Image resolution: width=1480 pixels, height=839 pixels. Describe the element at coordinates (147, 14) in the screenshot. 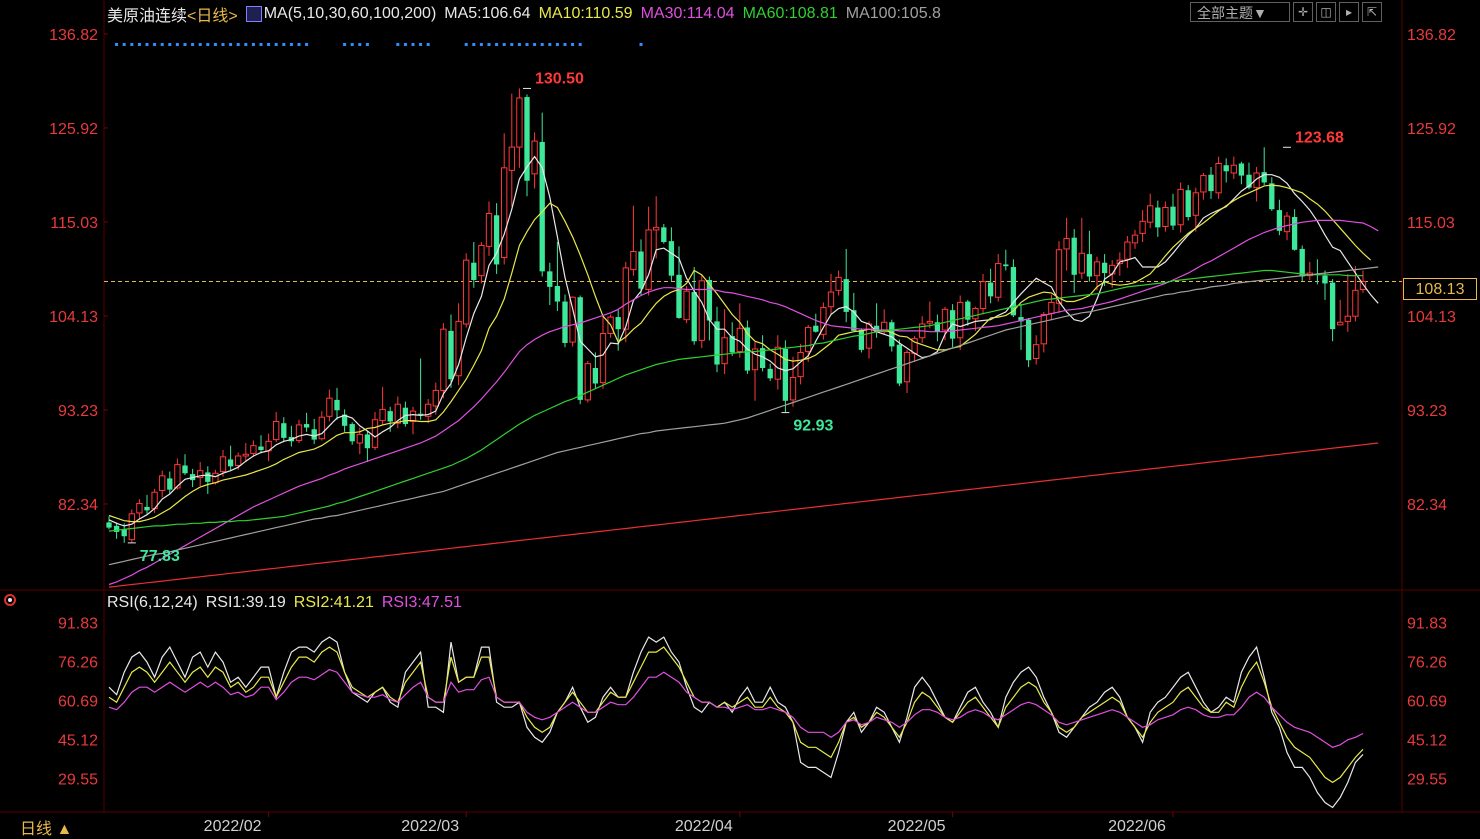

I see `symbol-name: 美原油连续` at that location.